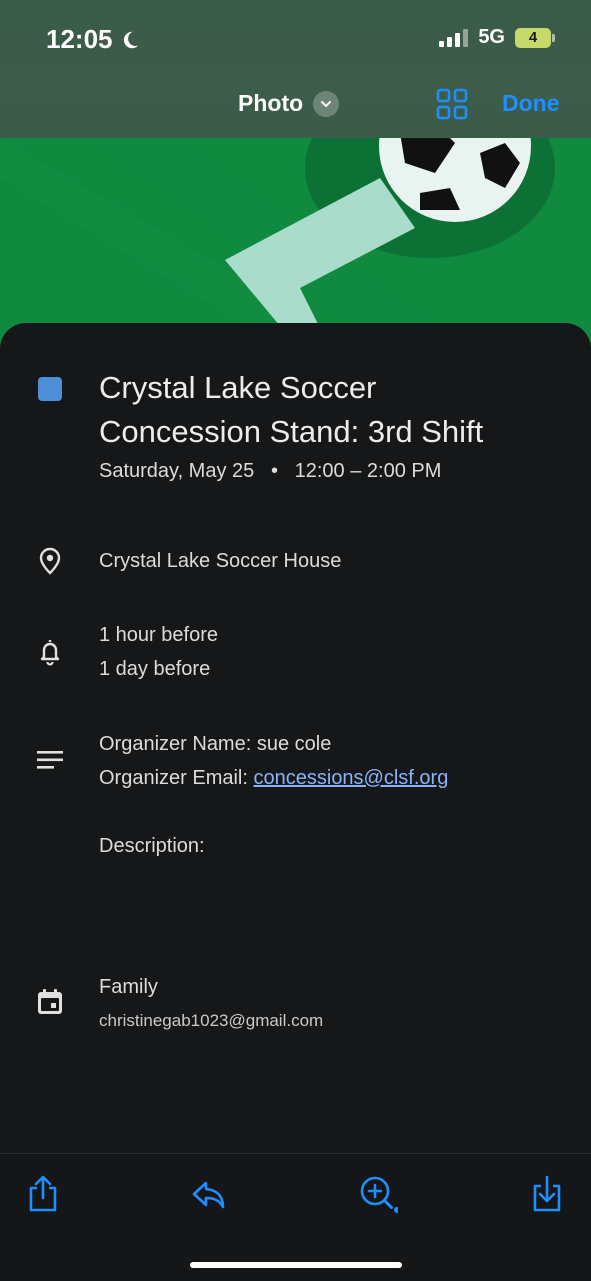 The width and height of the screenshot is (591, 1281). I want to click on top-bar: 12:05 5G 4 Photo Done, so click(295, 69).